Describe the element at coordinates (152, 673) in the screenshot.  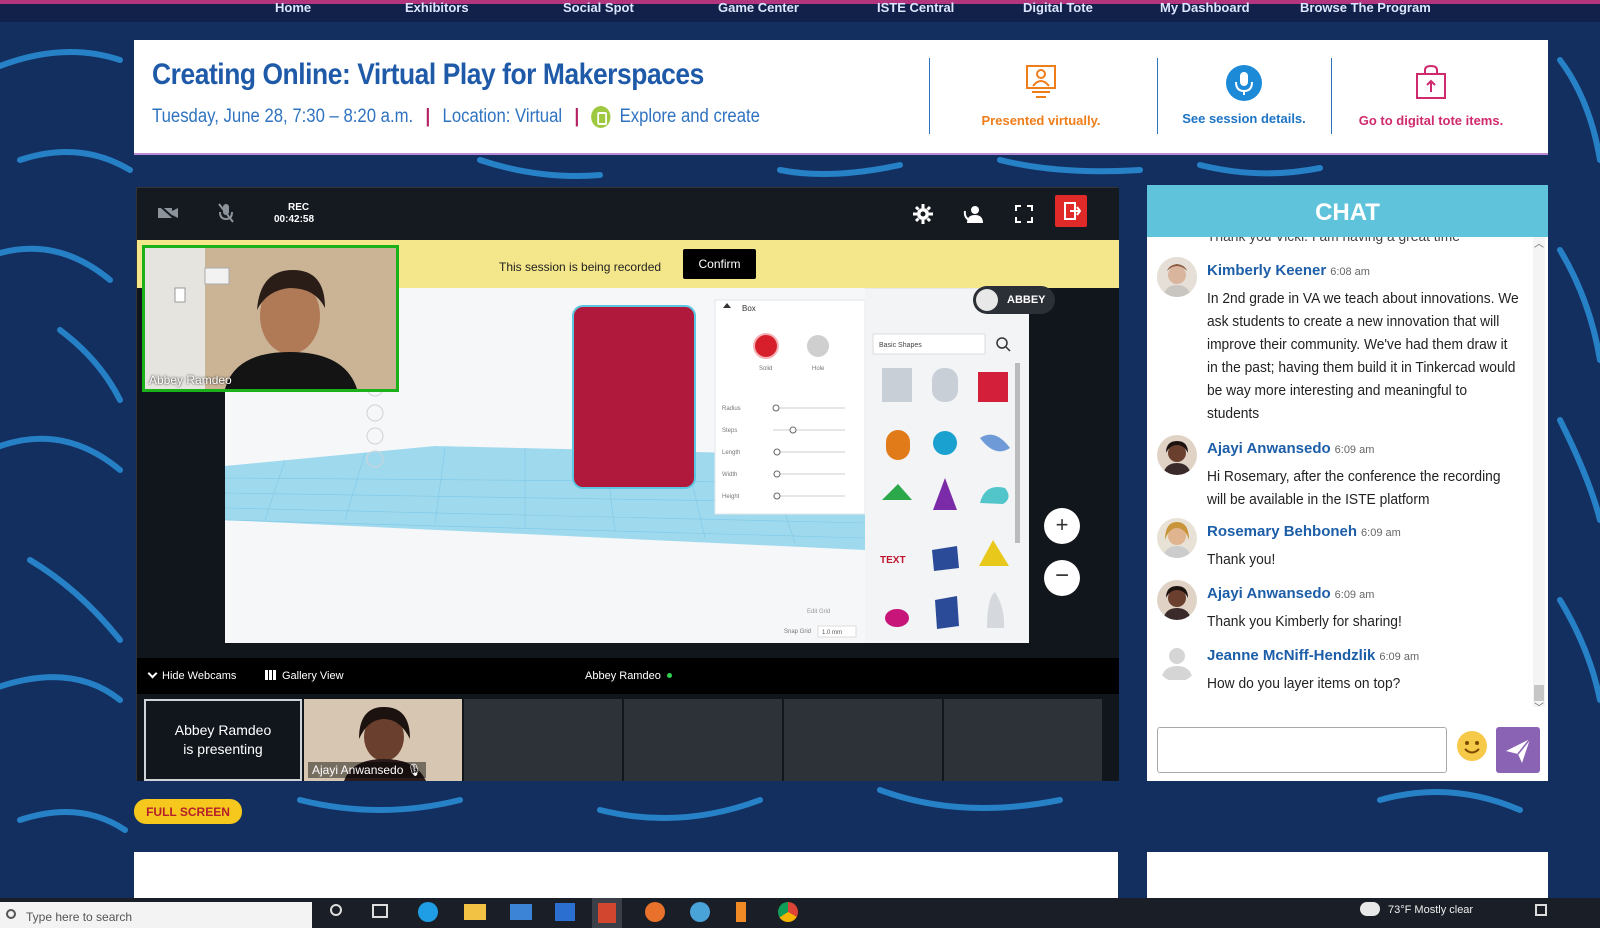
I see `chevron-down-icon` at that location.